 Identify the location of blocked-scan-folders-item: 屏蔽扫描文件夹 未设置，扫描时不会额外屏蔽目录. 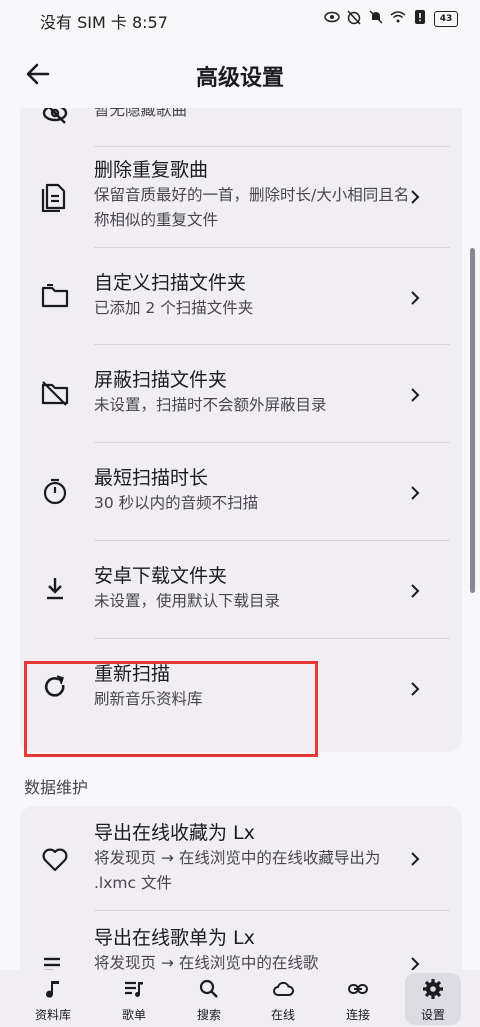
(241, 393).